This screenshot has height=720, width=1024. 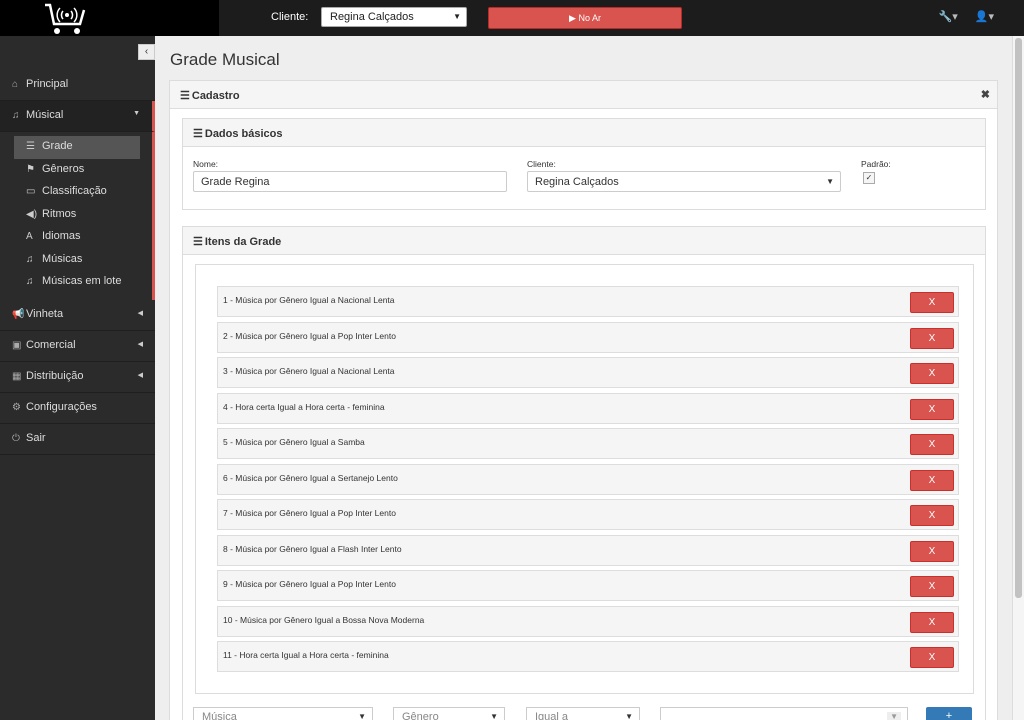 What do you see at coordinates (585, 18) in the screenshot?
I see `on-air-button: ▶ No Ar` at bounding box center [585, 18].